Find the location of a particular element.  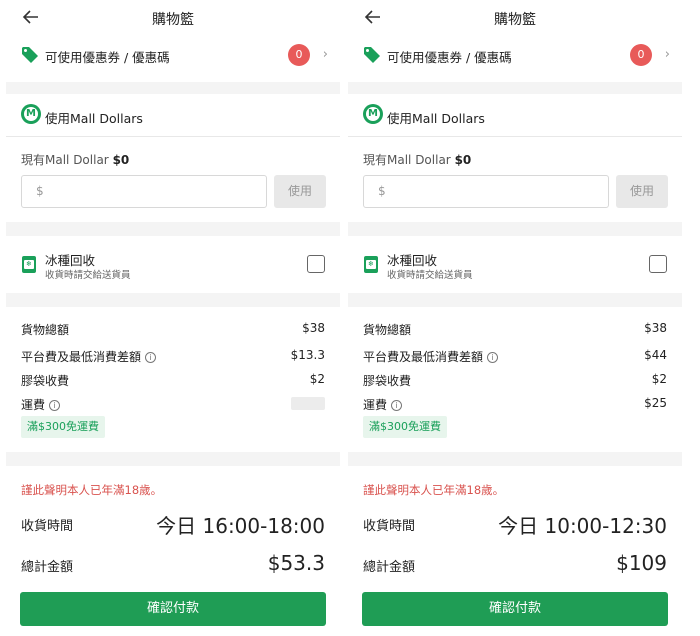

delivery-time-value: 今日 16:00-18:00 is located at coordinates (240, 524).